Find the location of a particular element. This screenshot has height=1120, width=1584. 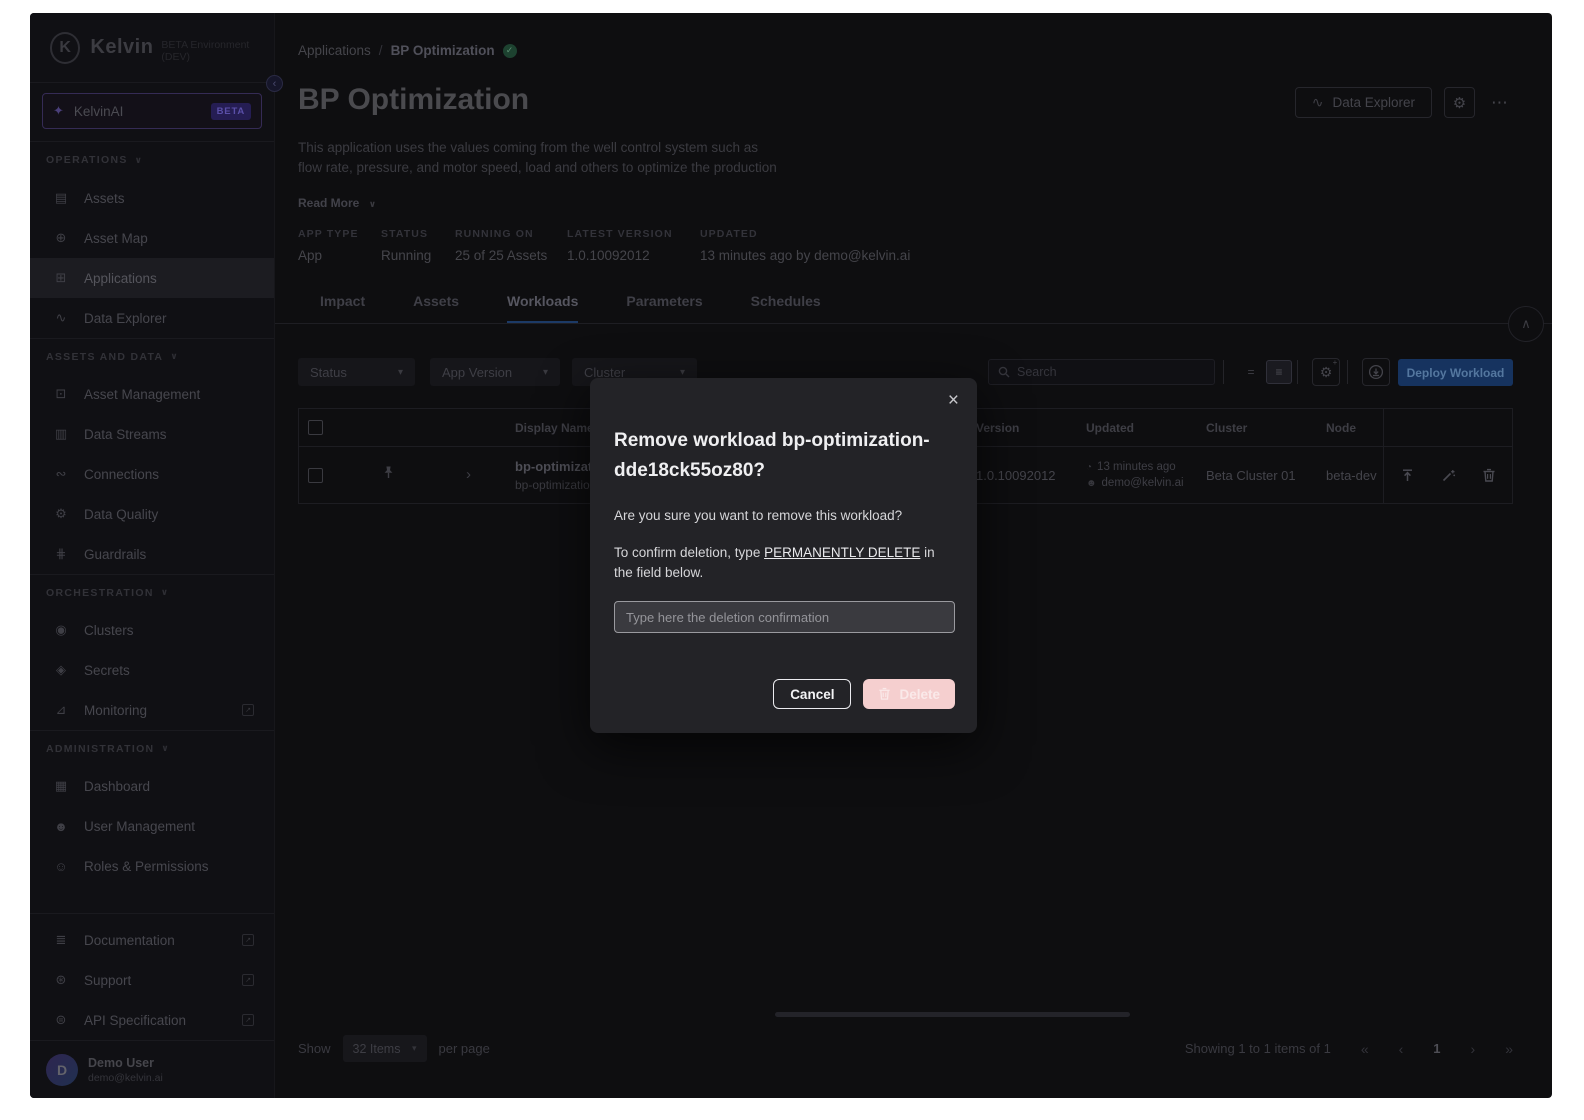

search-icon is located at coordinates (1004, 372).